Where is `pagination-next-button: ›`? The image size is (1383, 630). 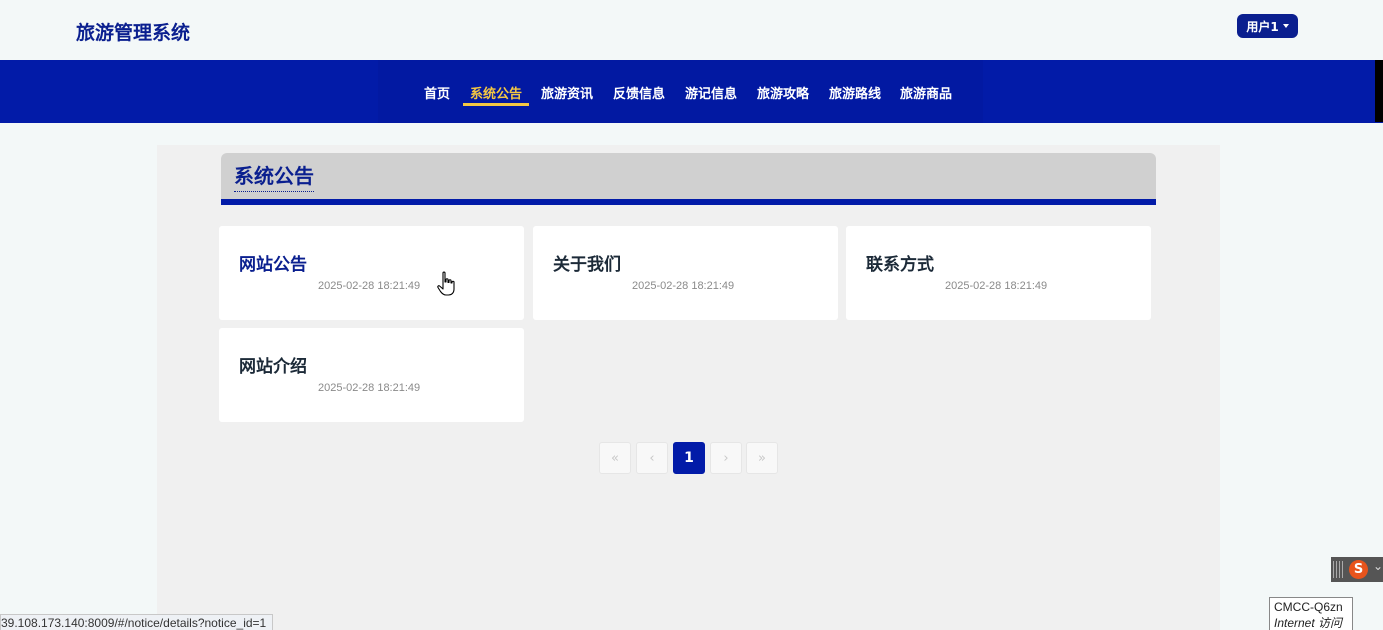
pagination-next-button: › is located at coordinates (726, 458).